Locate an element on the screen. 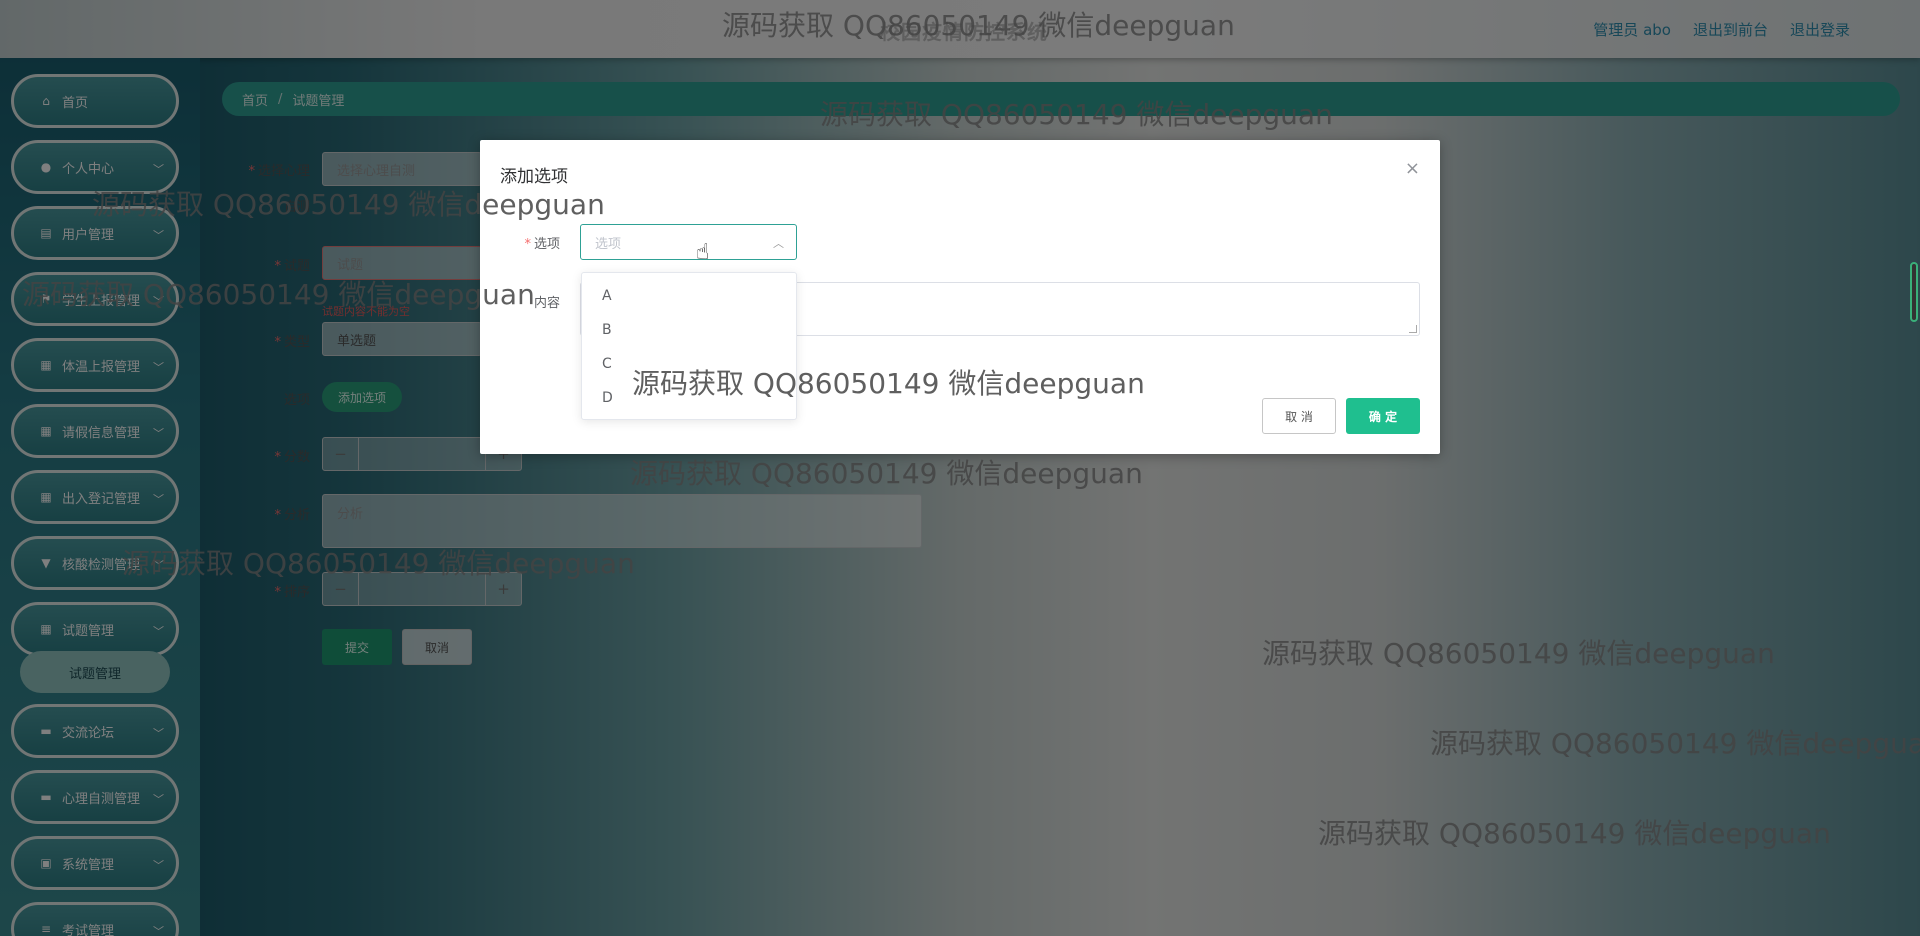  option-dropdown: A B C D is located at coordinates (689, 346).